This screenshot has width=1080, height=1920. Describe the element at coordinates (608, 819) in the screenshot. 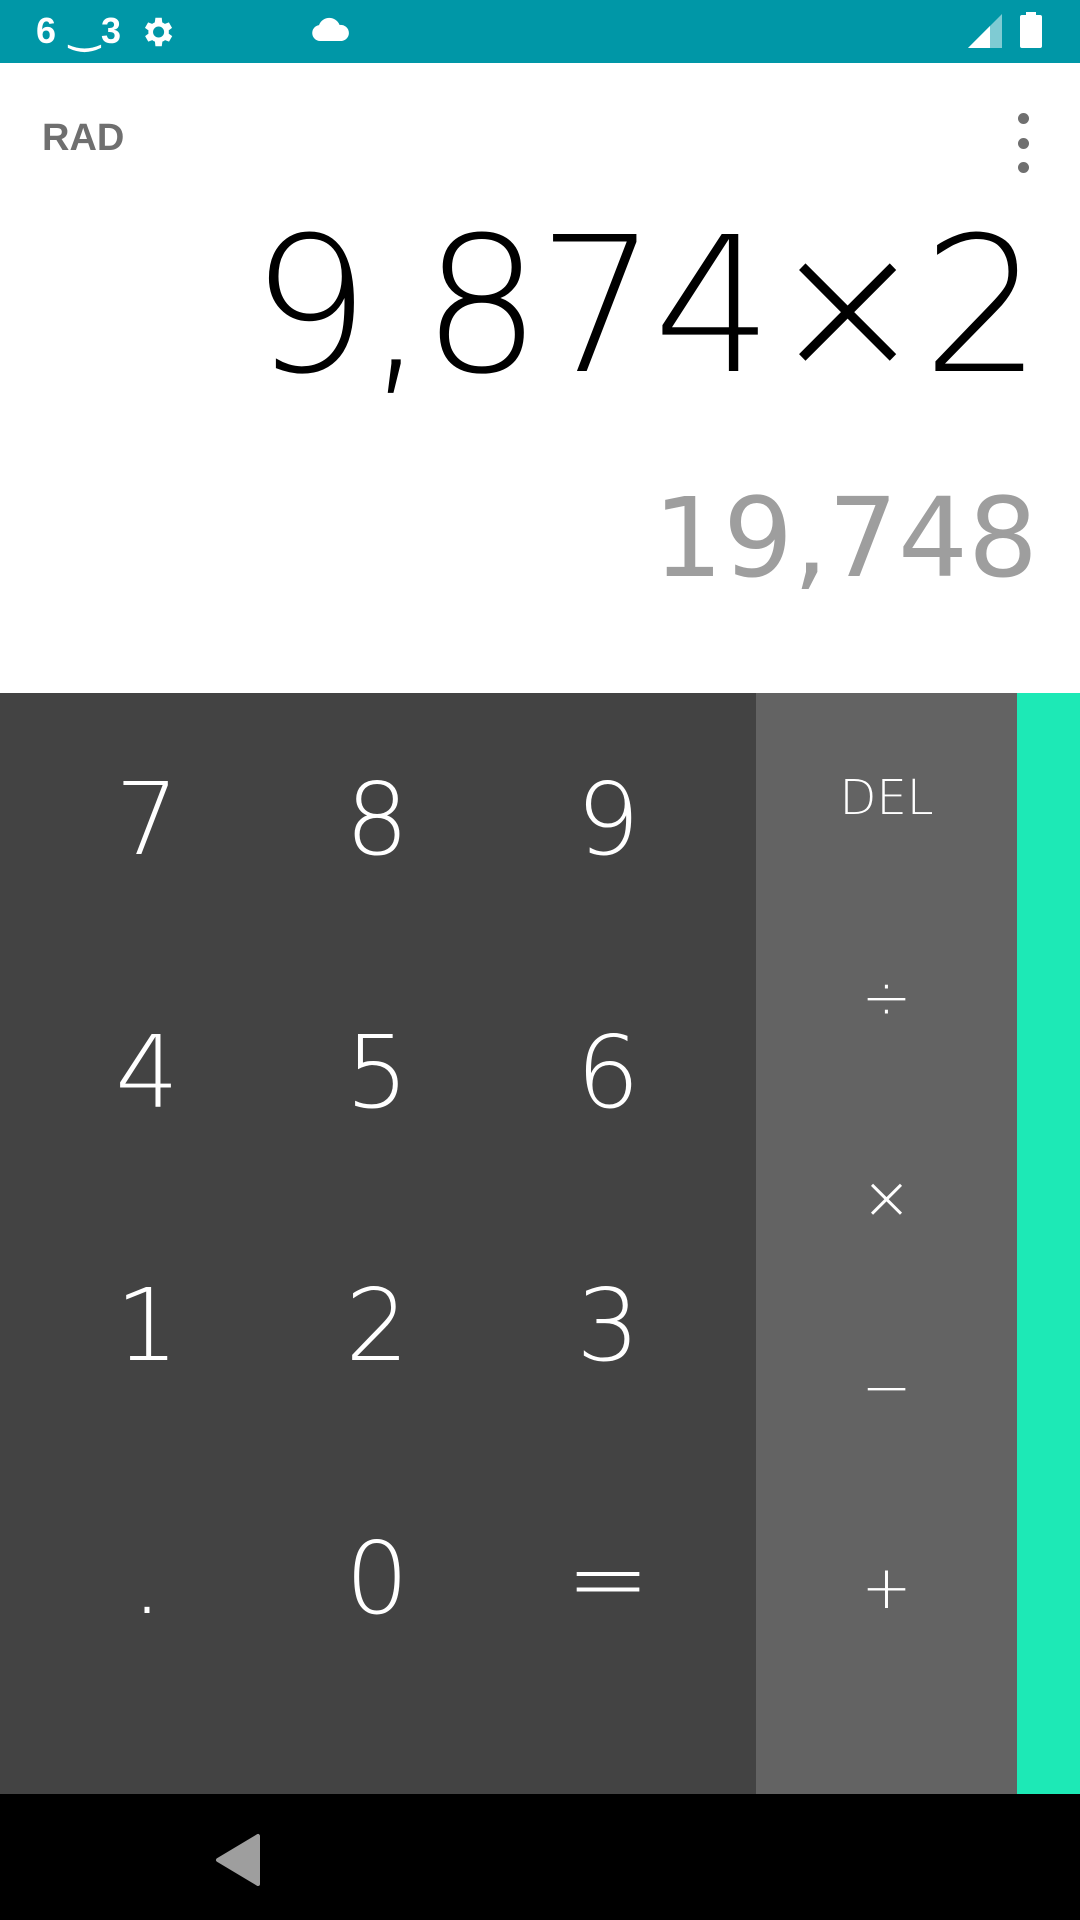

I see `digit-9-button: 9` at that location.